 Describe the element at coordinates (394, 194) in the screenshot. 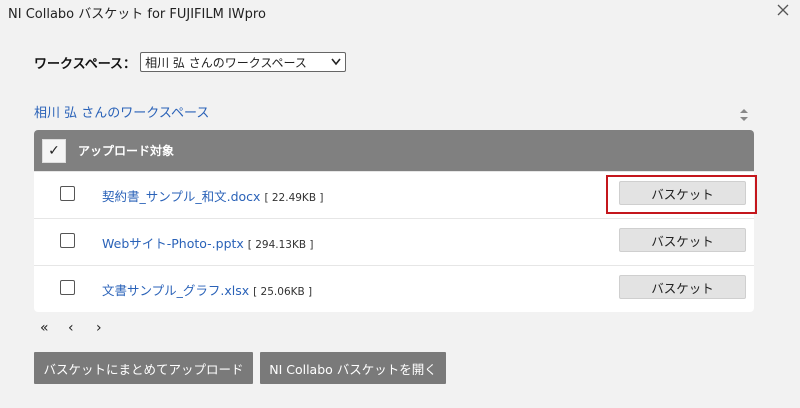

I see `table-row: 契約書_サンプル_和文.docx [ 22.49KB ] バスケット` at that location.